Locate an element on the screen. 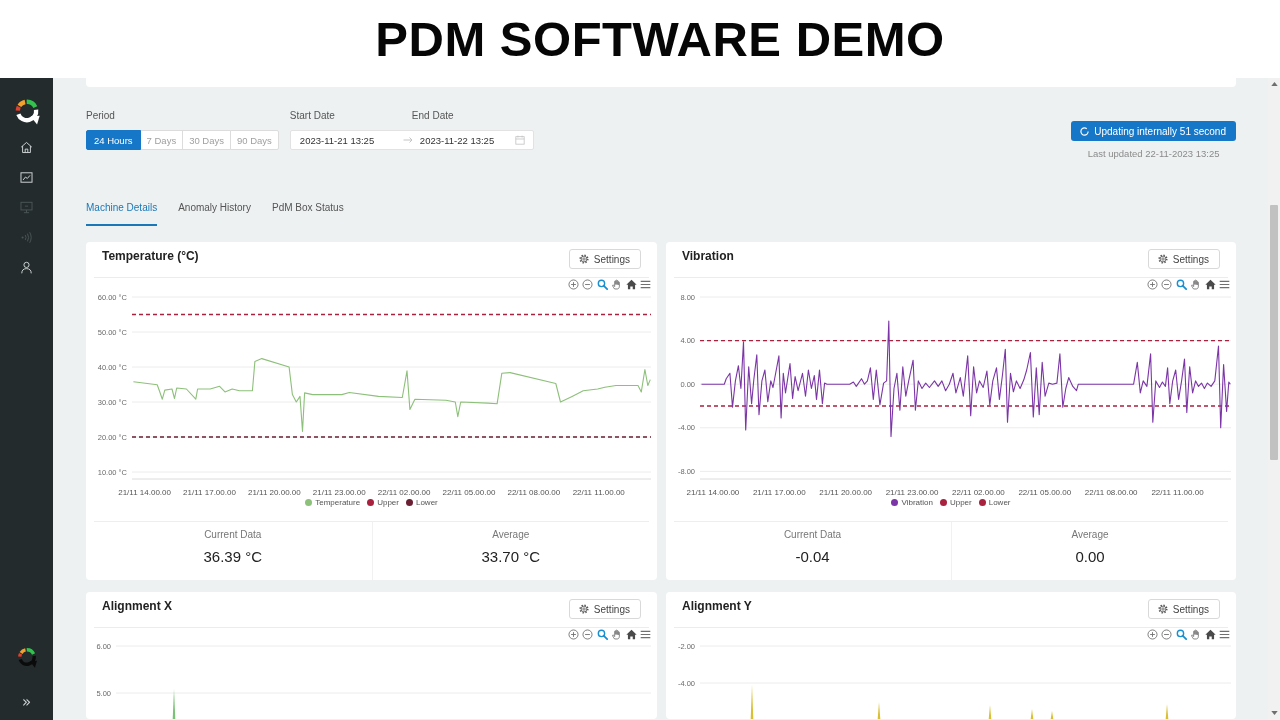 This screenshot has width=1280, height=720. logo-icon is located at coordinates (26, 657).